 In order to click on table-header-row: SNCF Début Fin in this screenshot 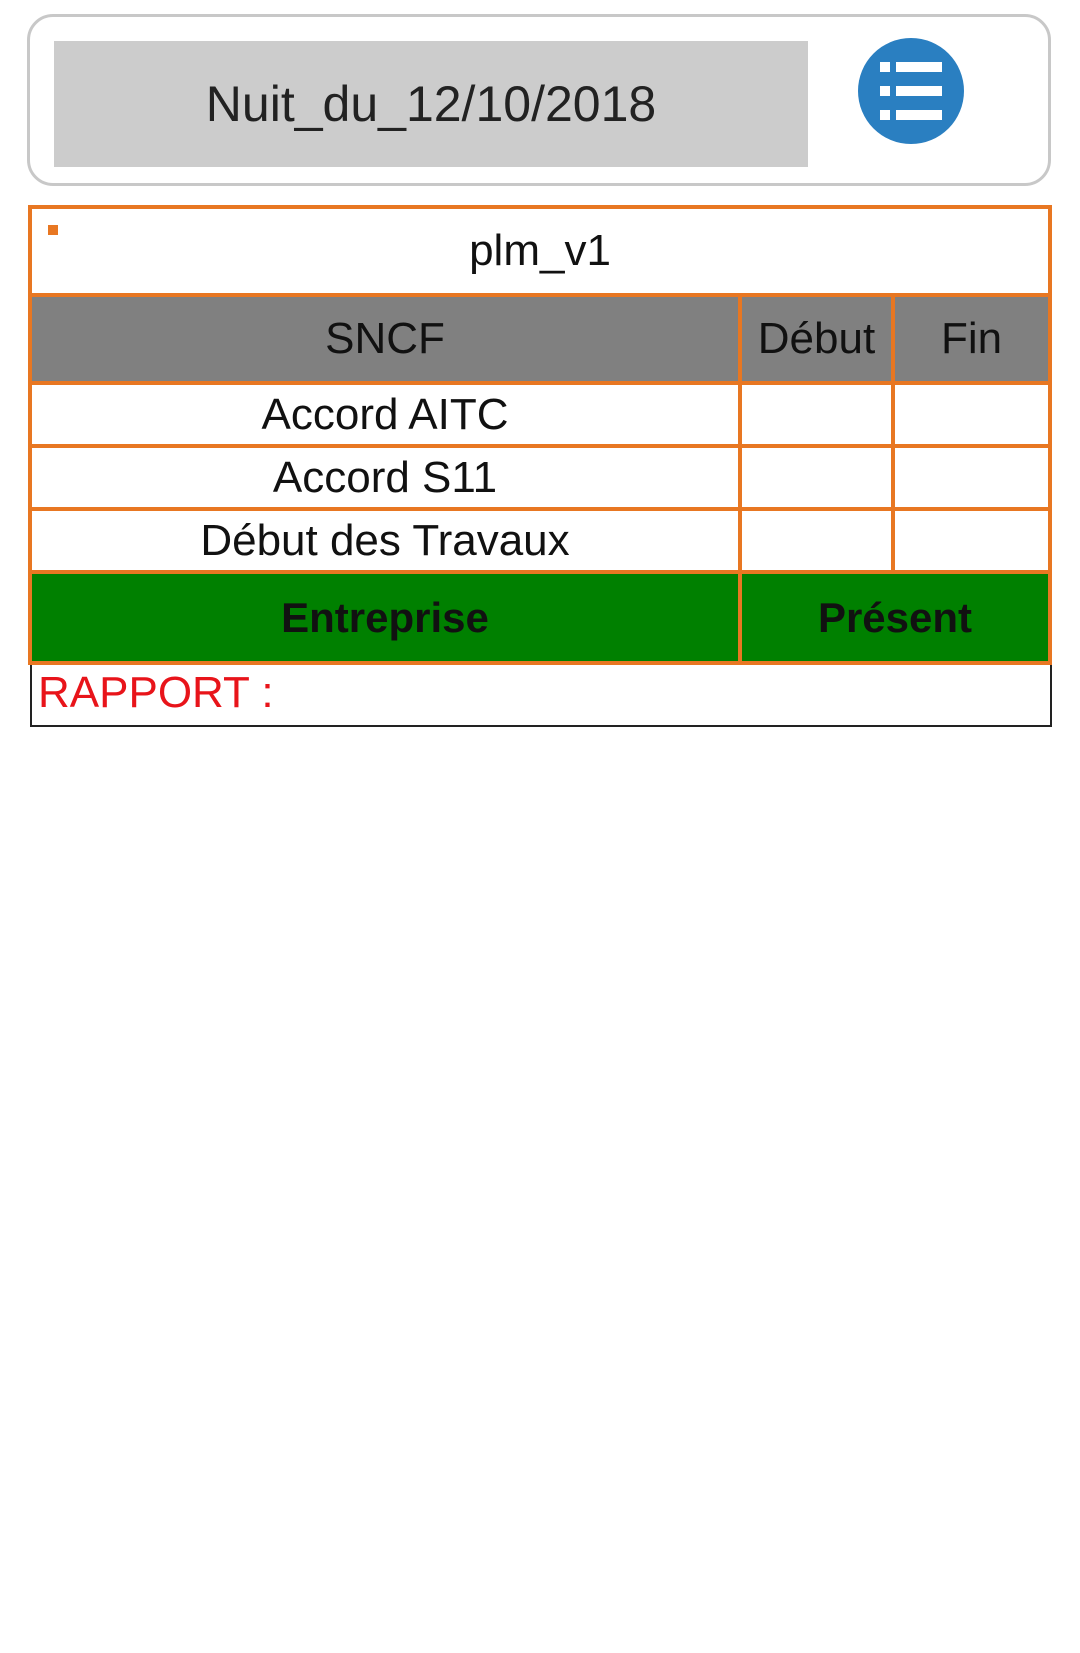, I will do `click(540, 341)`.